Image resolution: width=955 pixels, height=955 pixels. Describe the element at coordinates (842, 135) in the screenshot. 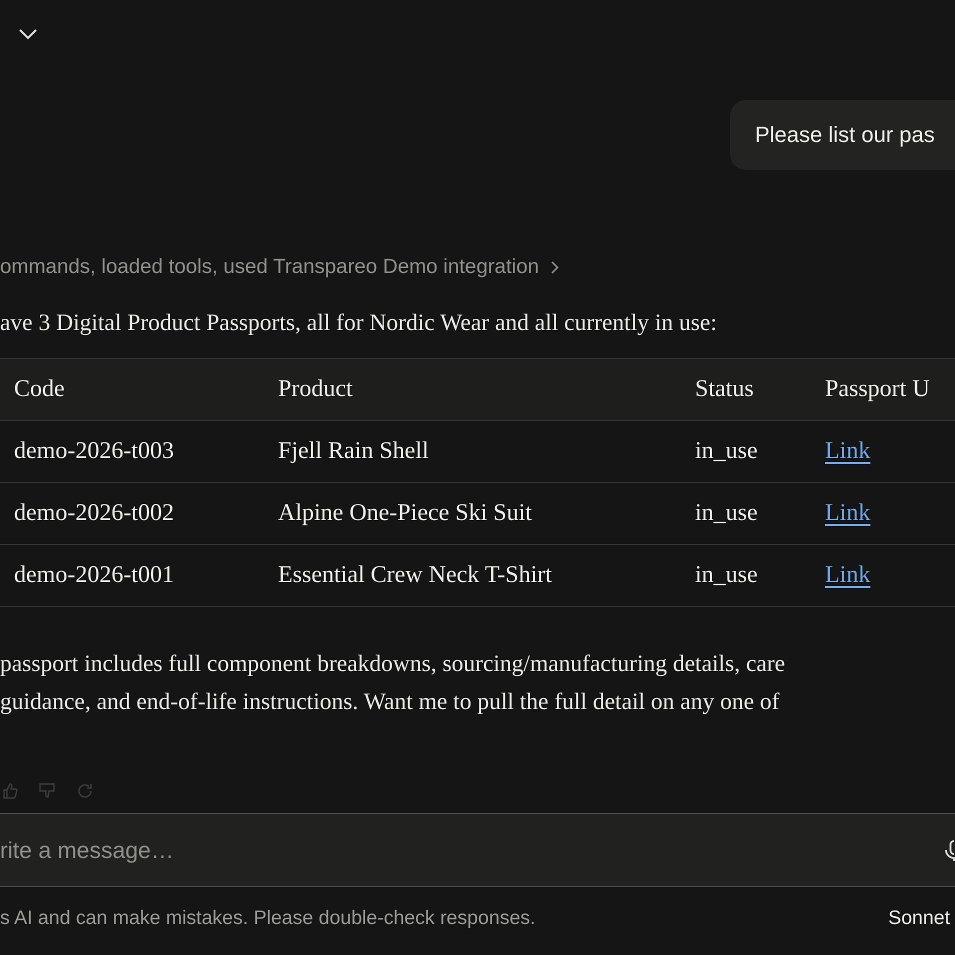

I see `user-message: Please list our pas` at that location.